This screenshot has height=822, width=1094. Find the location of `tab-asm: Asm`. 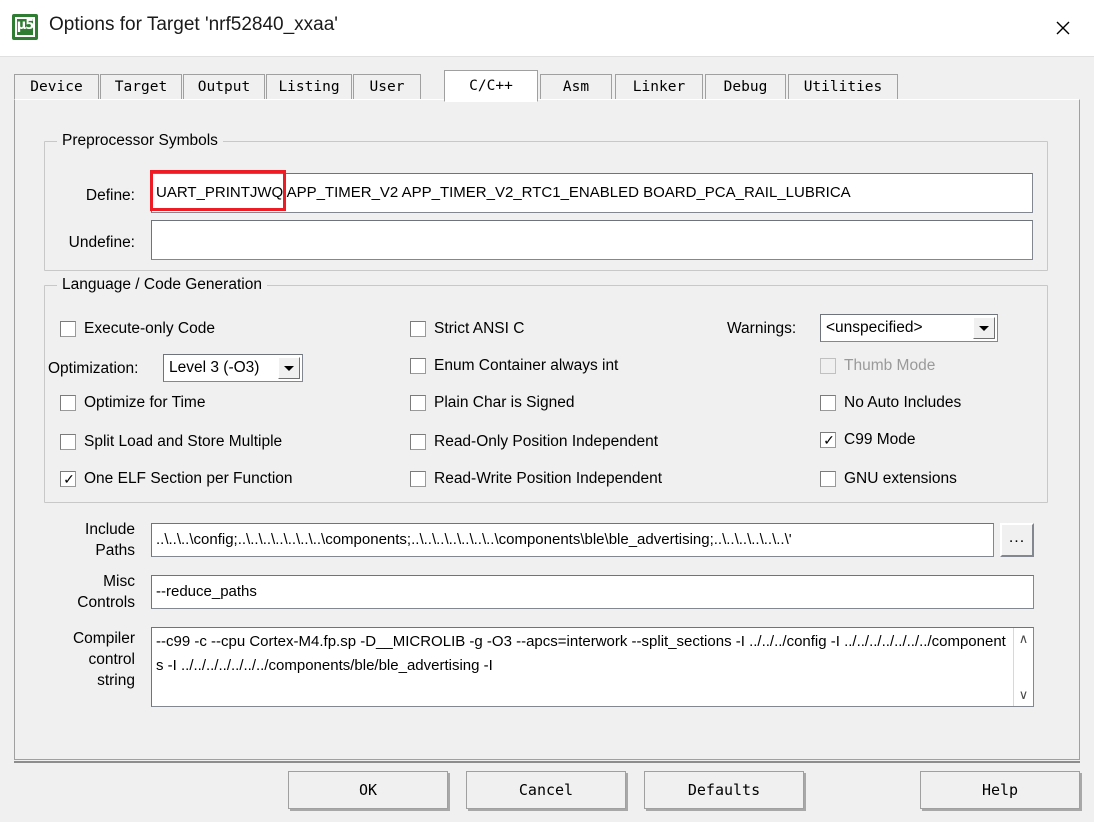

tab-asm: Asm is located at coordinates (576, 87).